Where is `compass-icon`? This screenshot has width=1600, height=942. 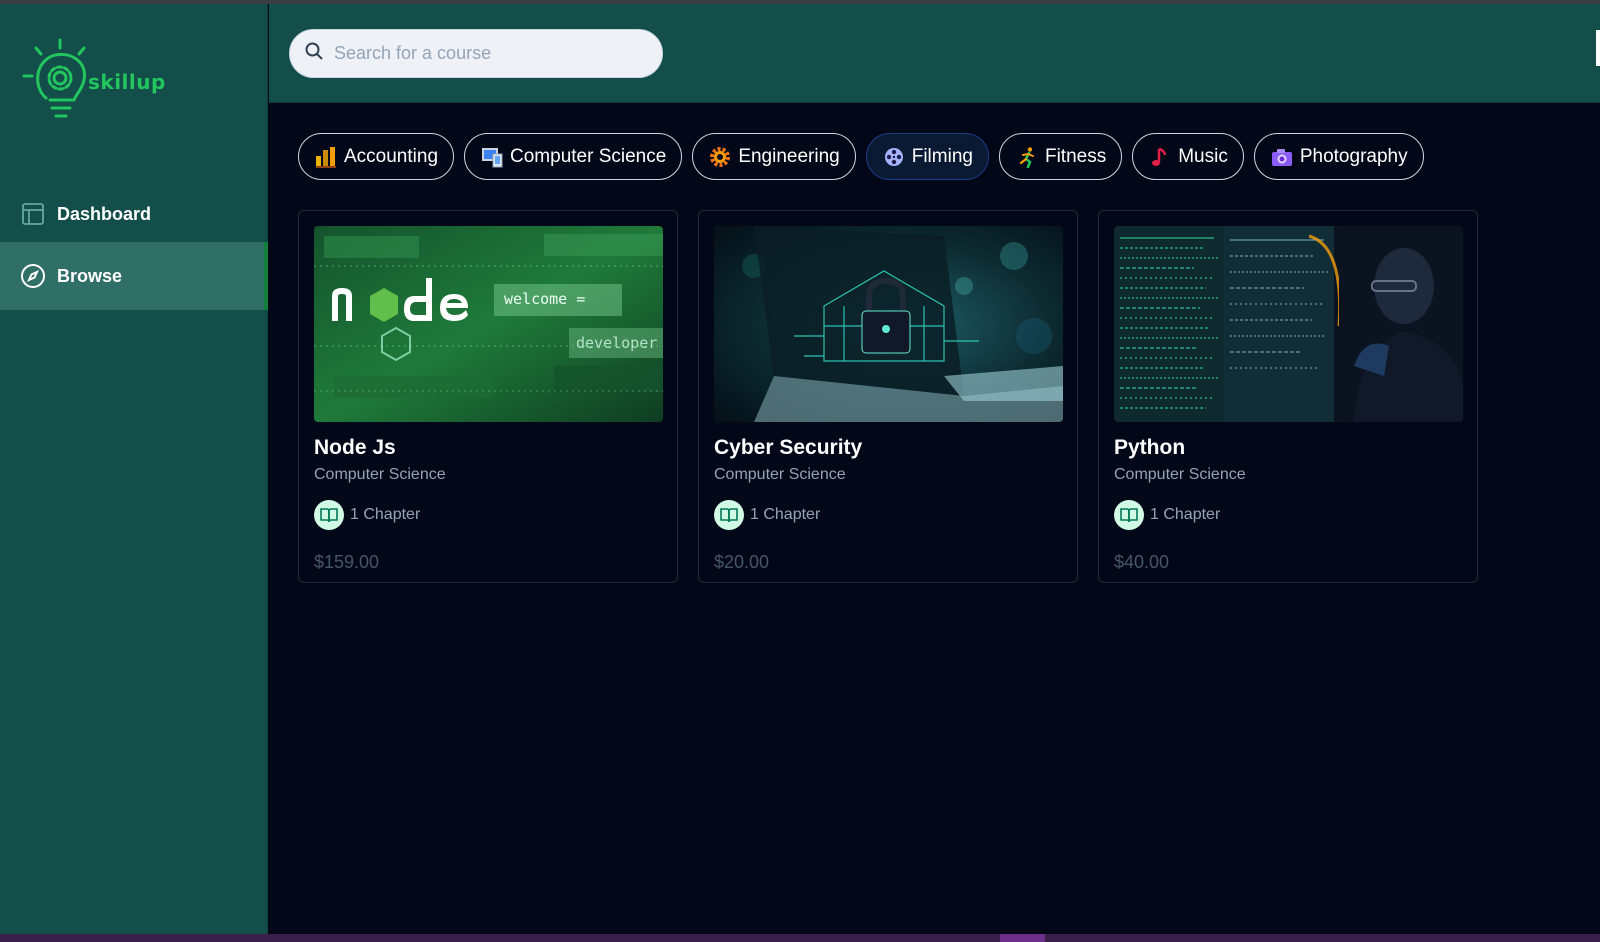 compass-icon is located at coordinates (33, 276).